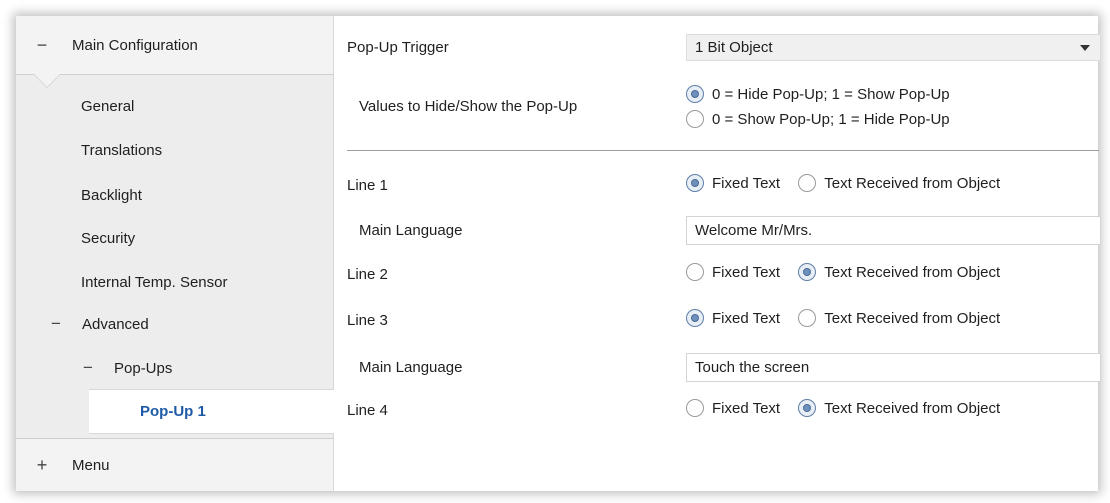 This screenshot has height=503, width=1110. Describe the element at coordinates (174, 150) in the screenshot. I see `sidebar-item-translations: Translations` at that location.